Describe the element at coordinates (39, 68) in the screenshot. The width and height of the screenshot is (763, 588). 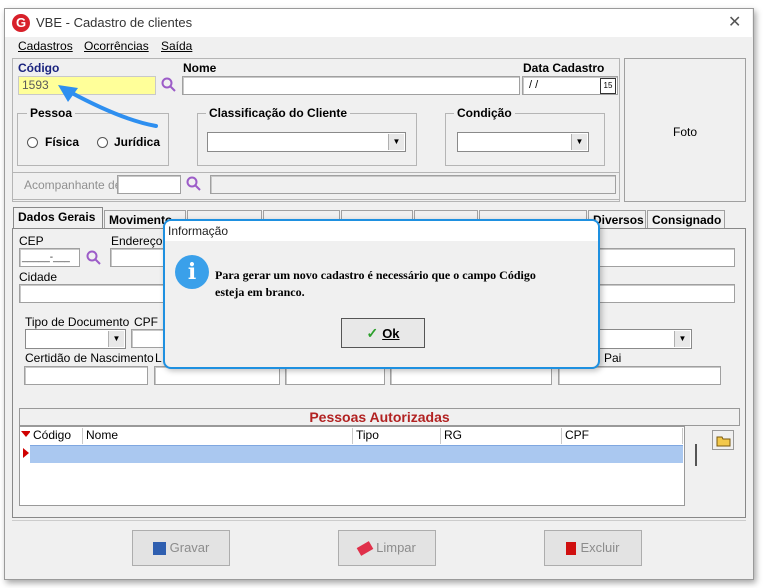
I see `codigo-label: Código` at that location.